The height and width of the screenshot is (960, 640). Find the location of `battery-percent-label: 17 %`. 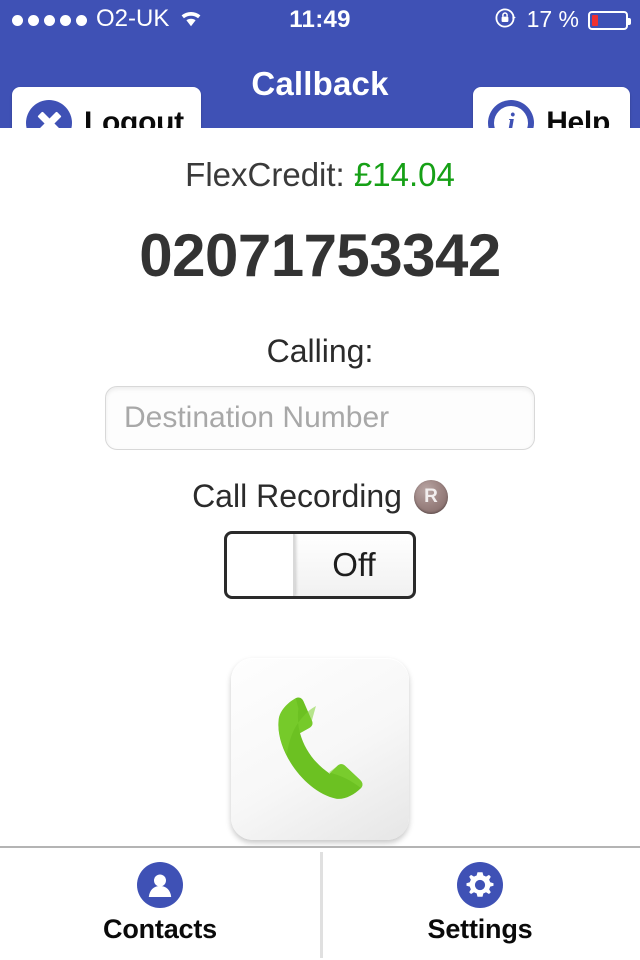

battery-percent-label: 17 % is located at coordinates (552, 18).